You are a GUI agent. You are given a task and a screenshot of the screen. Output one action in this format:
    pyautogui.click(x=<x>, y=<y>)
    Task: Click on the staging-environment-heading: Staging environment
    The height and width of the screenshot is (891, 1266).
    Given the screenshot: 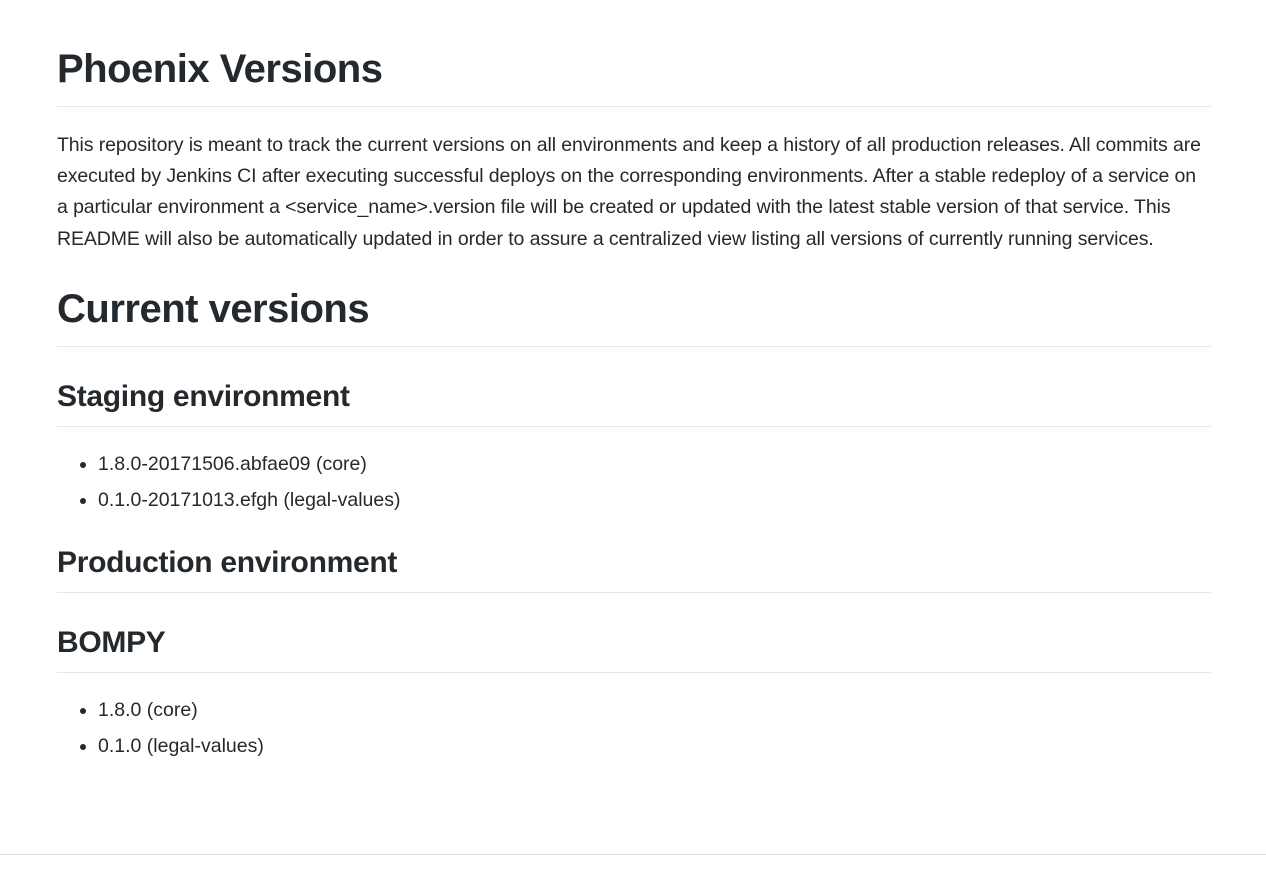 What is the action you would take?
    pyautogui.click(x=634, y=402)
    